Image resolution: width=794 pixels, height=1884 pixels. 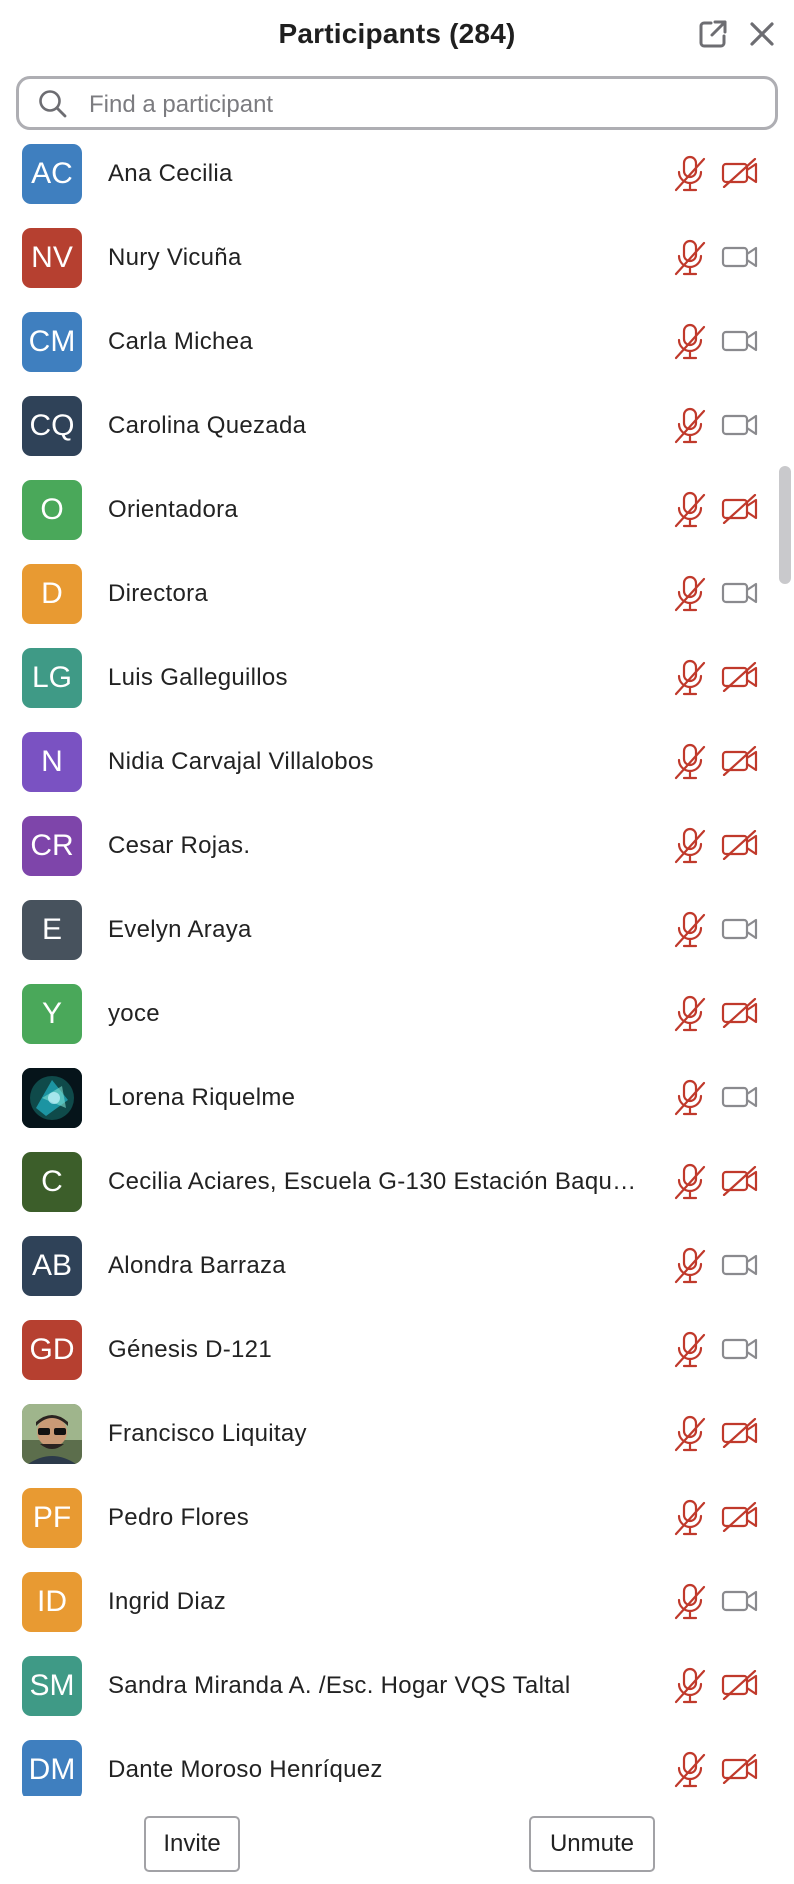 What do you see at coordinates (158, 593) in the screenshot?
I see `participant-name: Directora` at bounding box center [158, 593].